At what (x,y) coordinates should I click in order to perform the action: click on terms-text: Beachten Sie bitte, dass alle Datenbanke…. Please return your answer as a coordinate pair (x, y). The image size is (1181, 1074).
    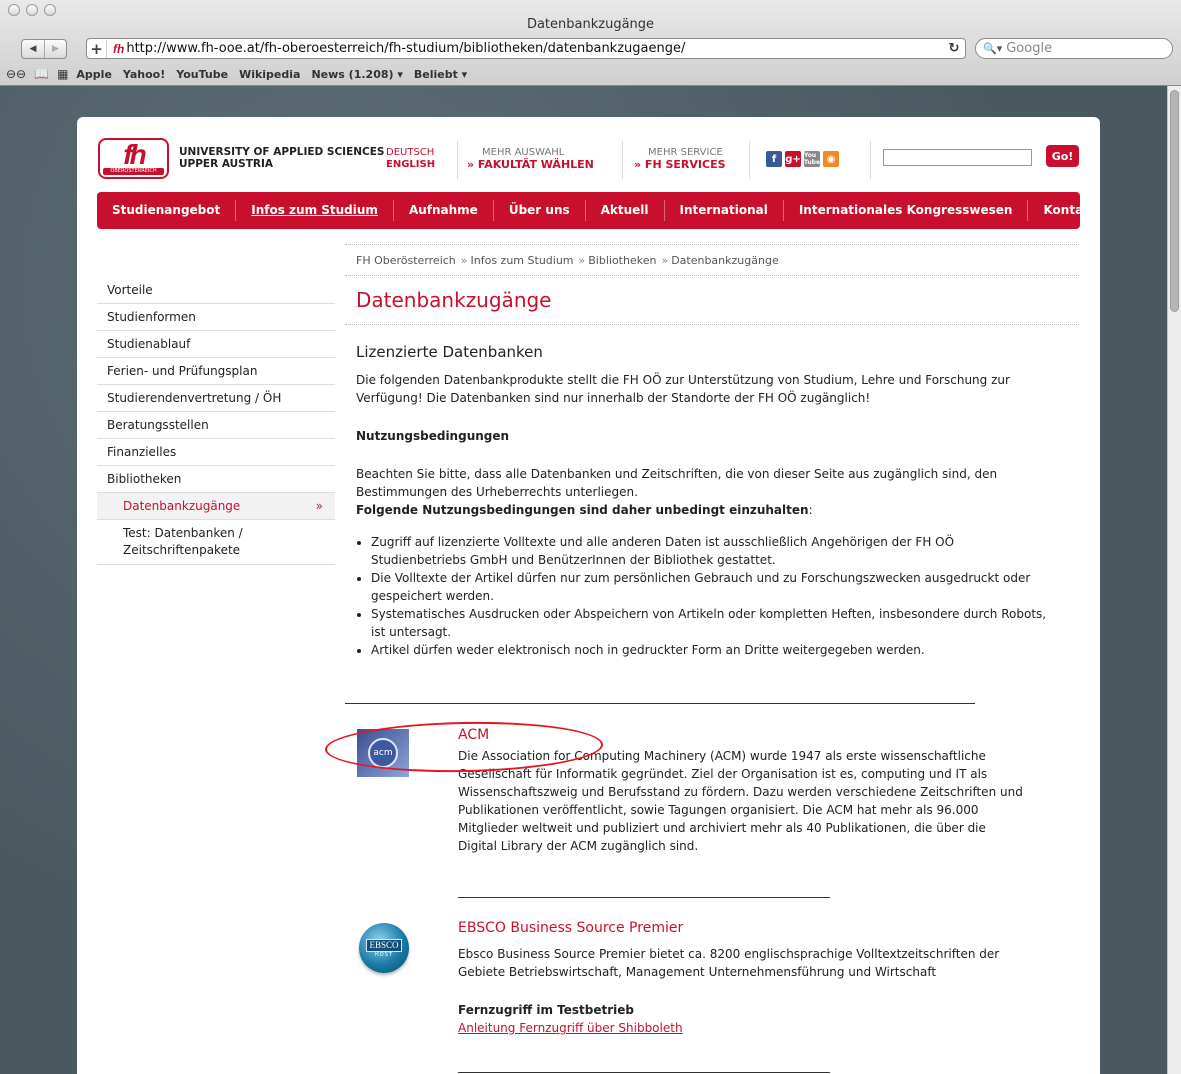
    Looking at the image, I should click on (677, 483).